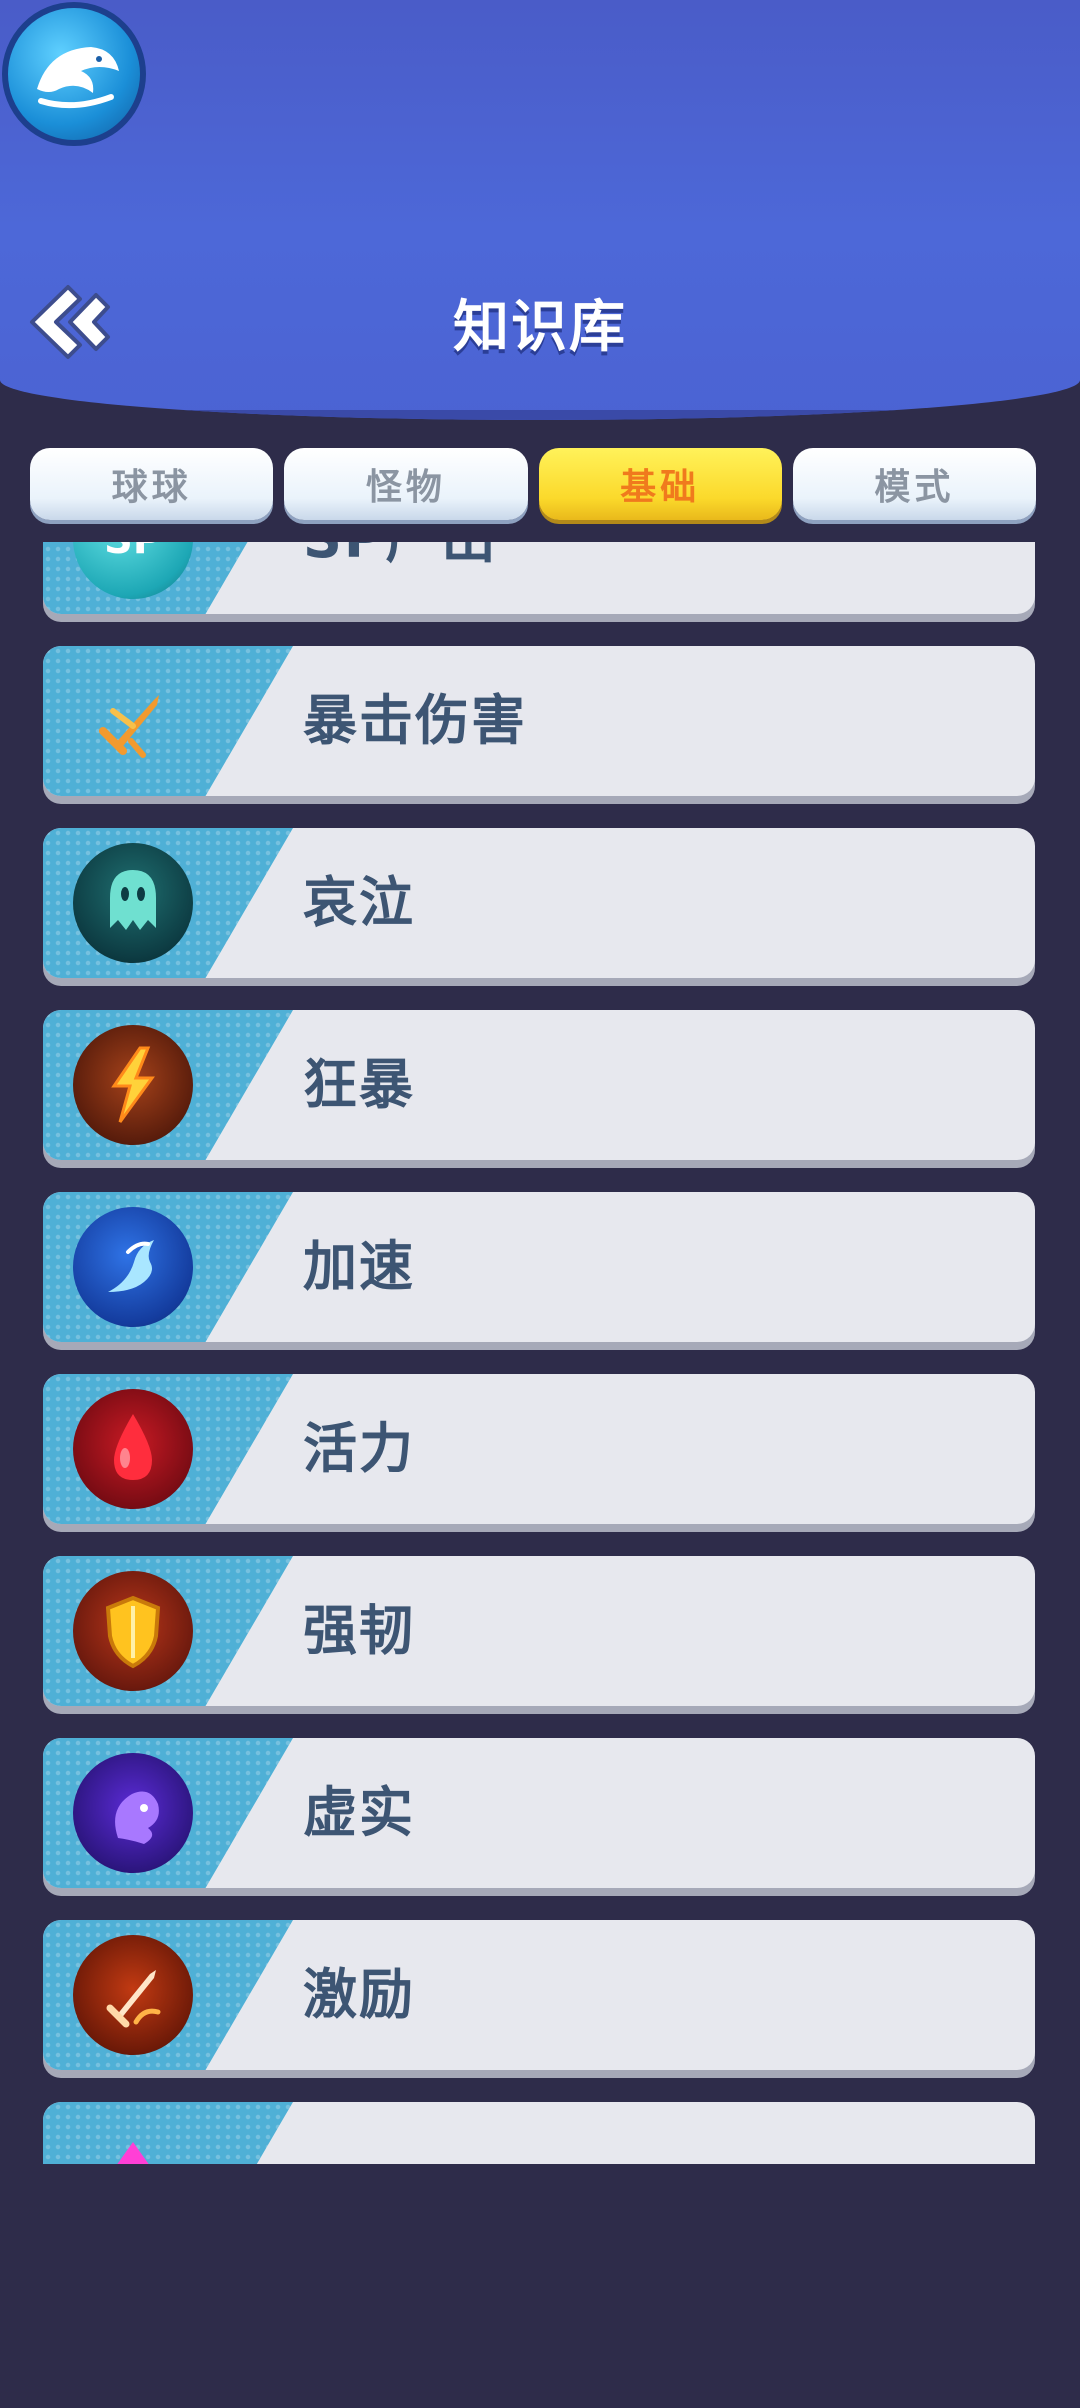  Describe the element at coordinates (660, 484) in the screenshot. I see `tab-basics: 基础` at that location.